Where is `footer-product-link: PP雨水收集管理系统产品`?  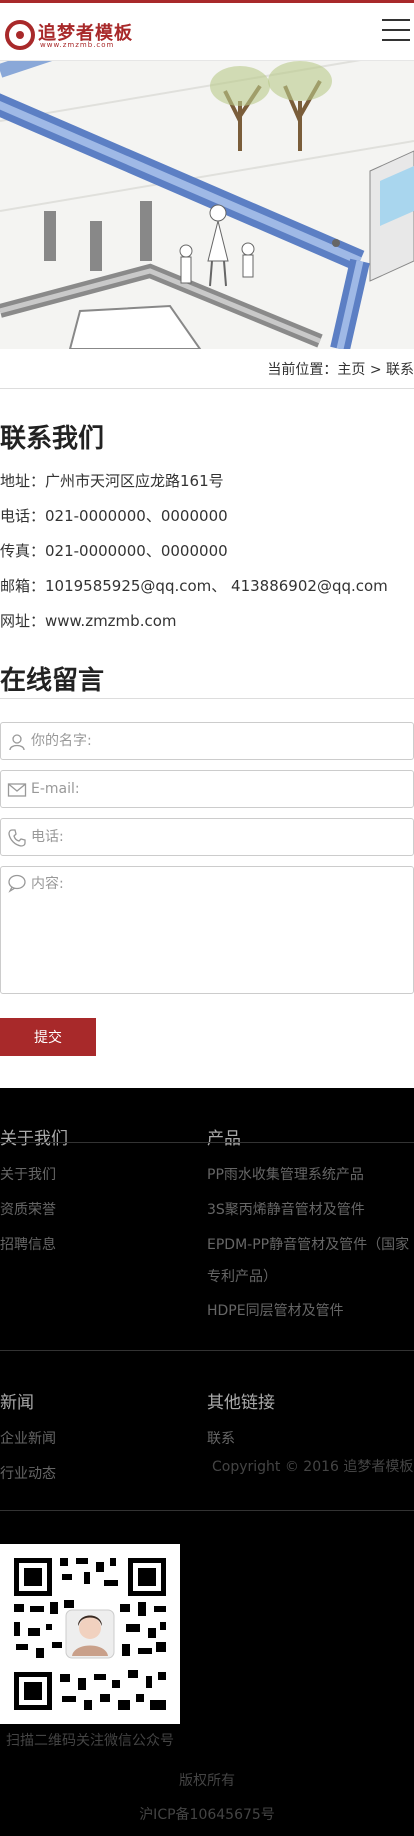 footer-product-link: PP雨水收集管理系统产品 is located at coordinates (285, 1174).